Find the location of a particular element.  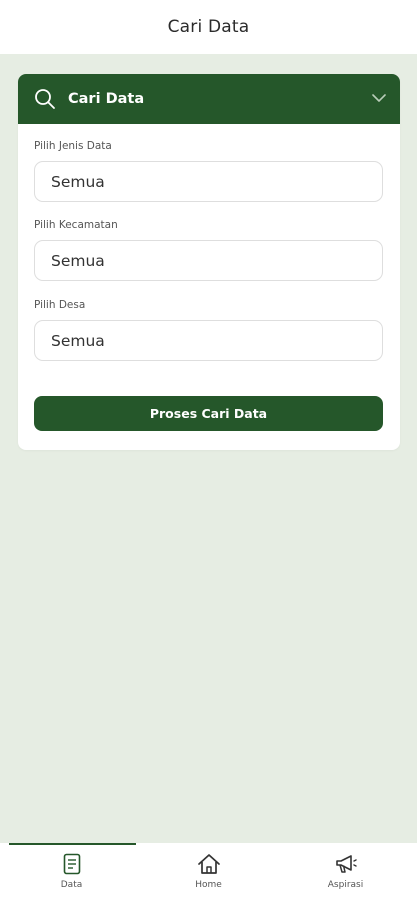

kecamatan-label: Pilih Kecamatan is located at coordinates (76, 225).